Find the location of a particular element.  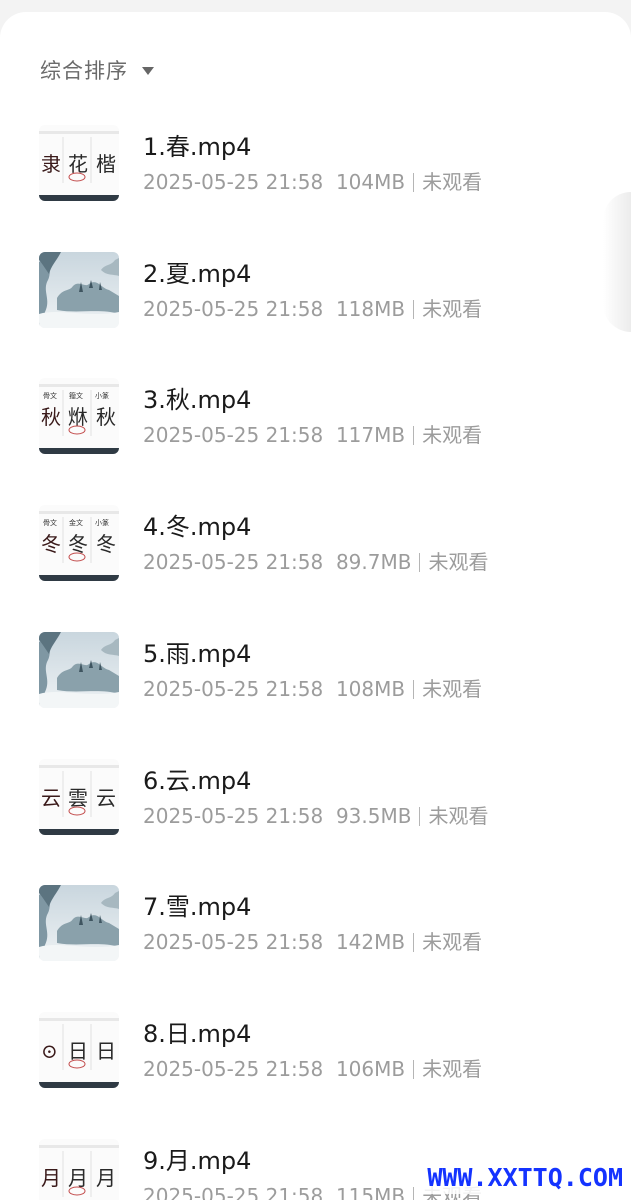

video-meta: 2025-05-25 21:58 108MB 未观看 is located at coordinates (312, 687).